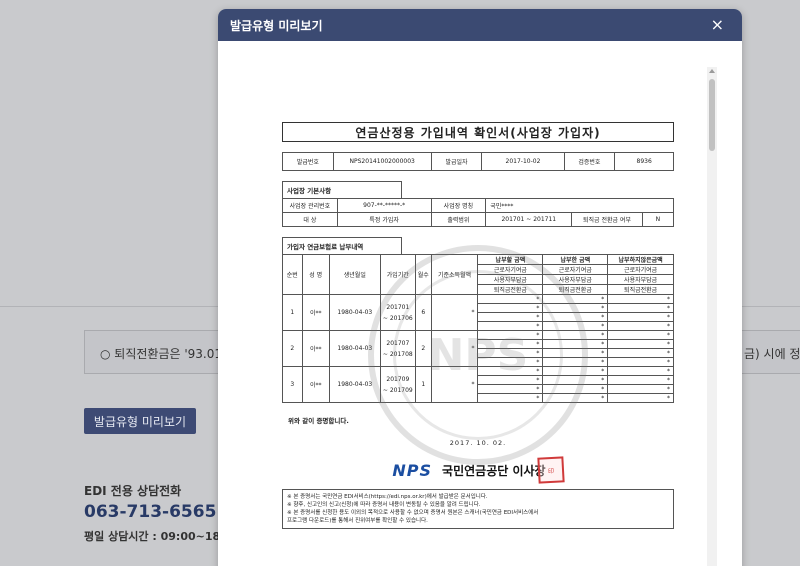 The height and width of the screenshot is (566, 800). I want to click on notice-text-tail: 금) 시에 정, so click(772, 354).